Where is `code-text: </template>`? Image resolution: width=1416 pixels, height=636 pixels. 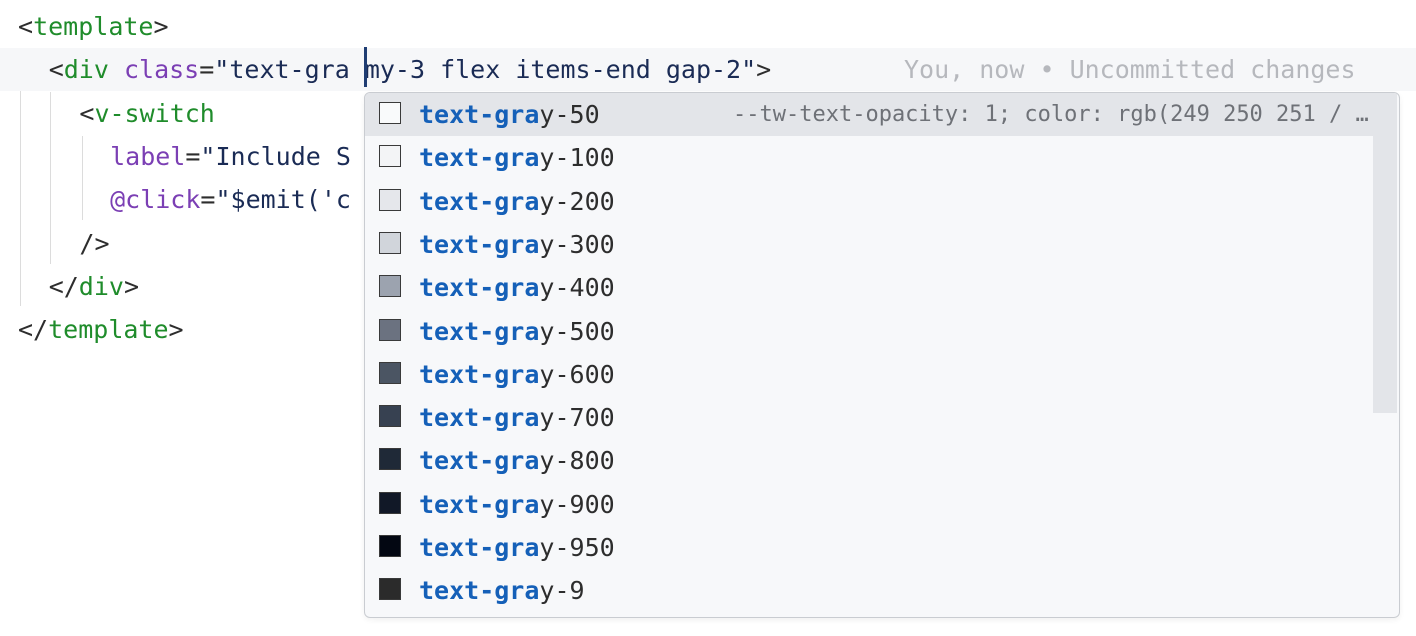
code-text: </template> is located at coordinates (101, 329).